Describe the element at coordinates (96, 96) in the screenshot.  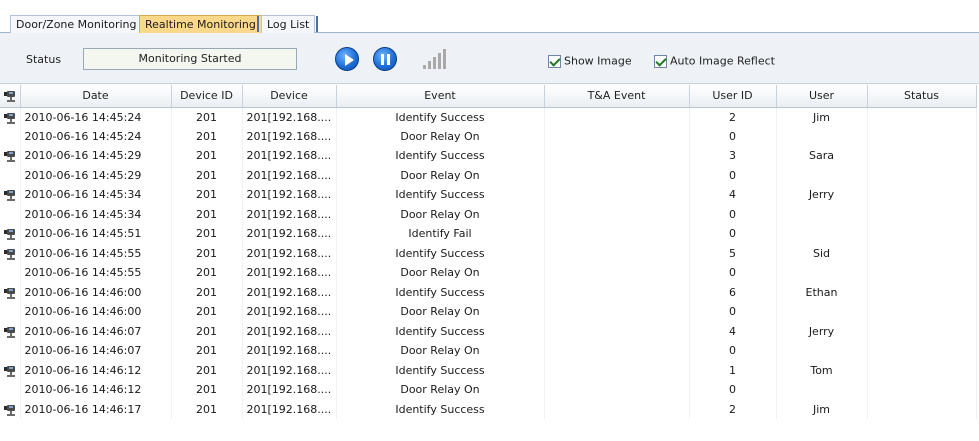
I see `column-header-date: Date` at that location.